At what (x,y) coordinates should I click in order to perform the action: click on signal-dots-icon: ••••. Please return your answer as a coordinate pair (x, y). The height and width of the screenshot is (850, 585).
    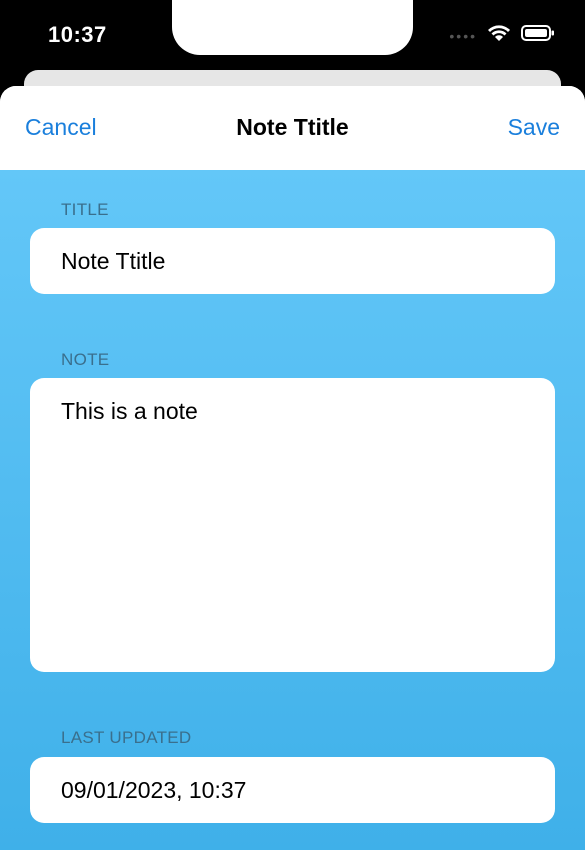
    Looking at the image, I should click on (463, 35).